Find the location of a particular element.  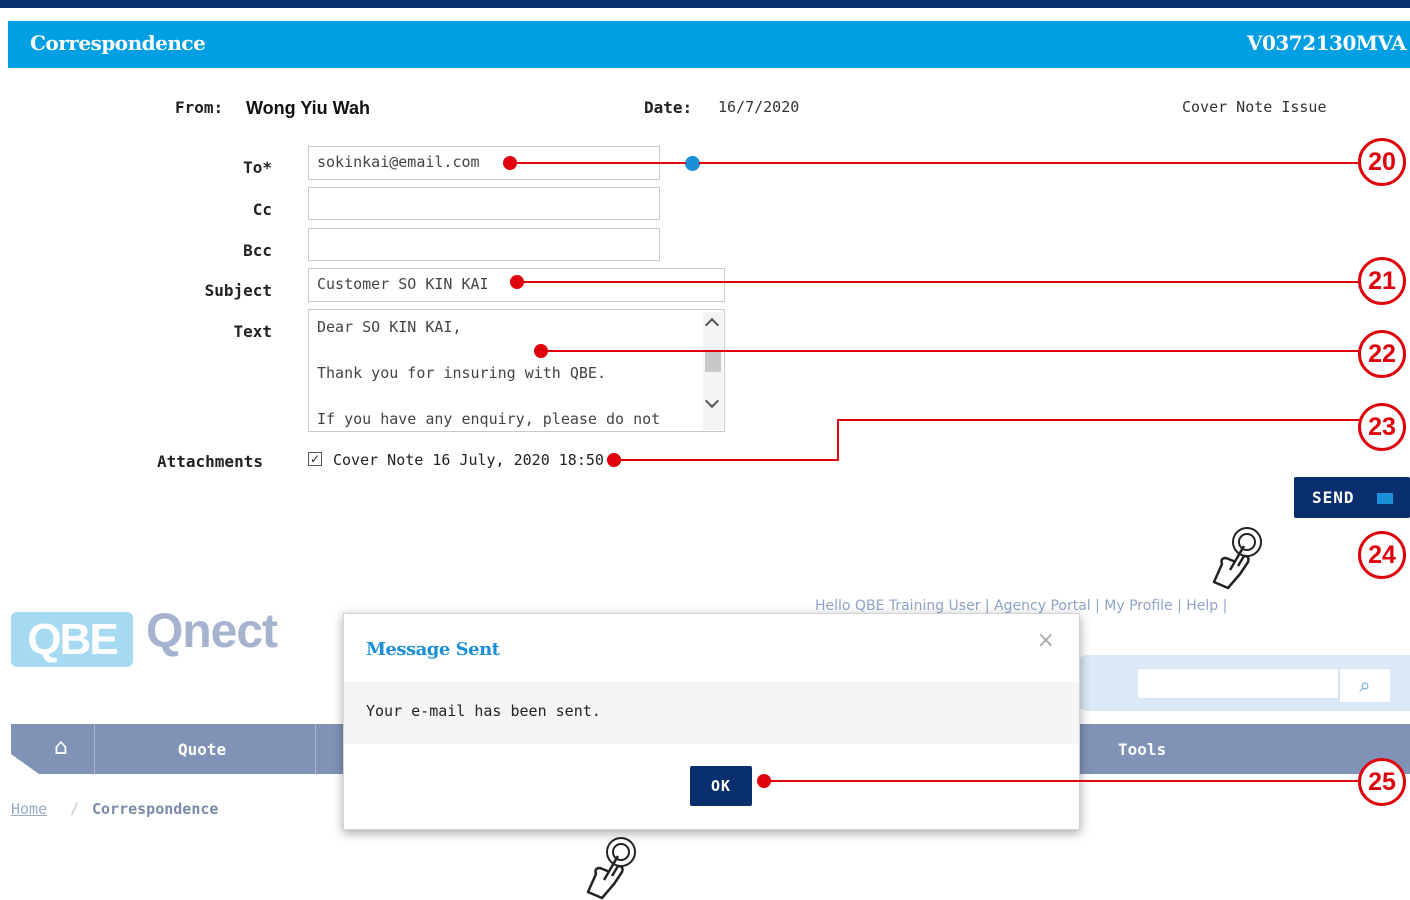

home-icon: ⌂ is located at coordinates (61, 747).